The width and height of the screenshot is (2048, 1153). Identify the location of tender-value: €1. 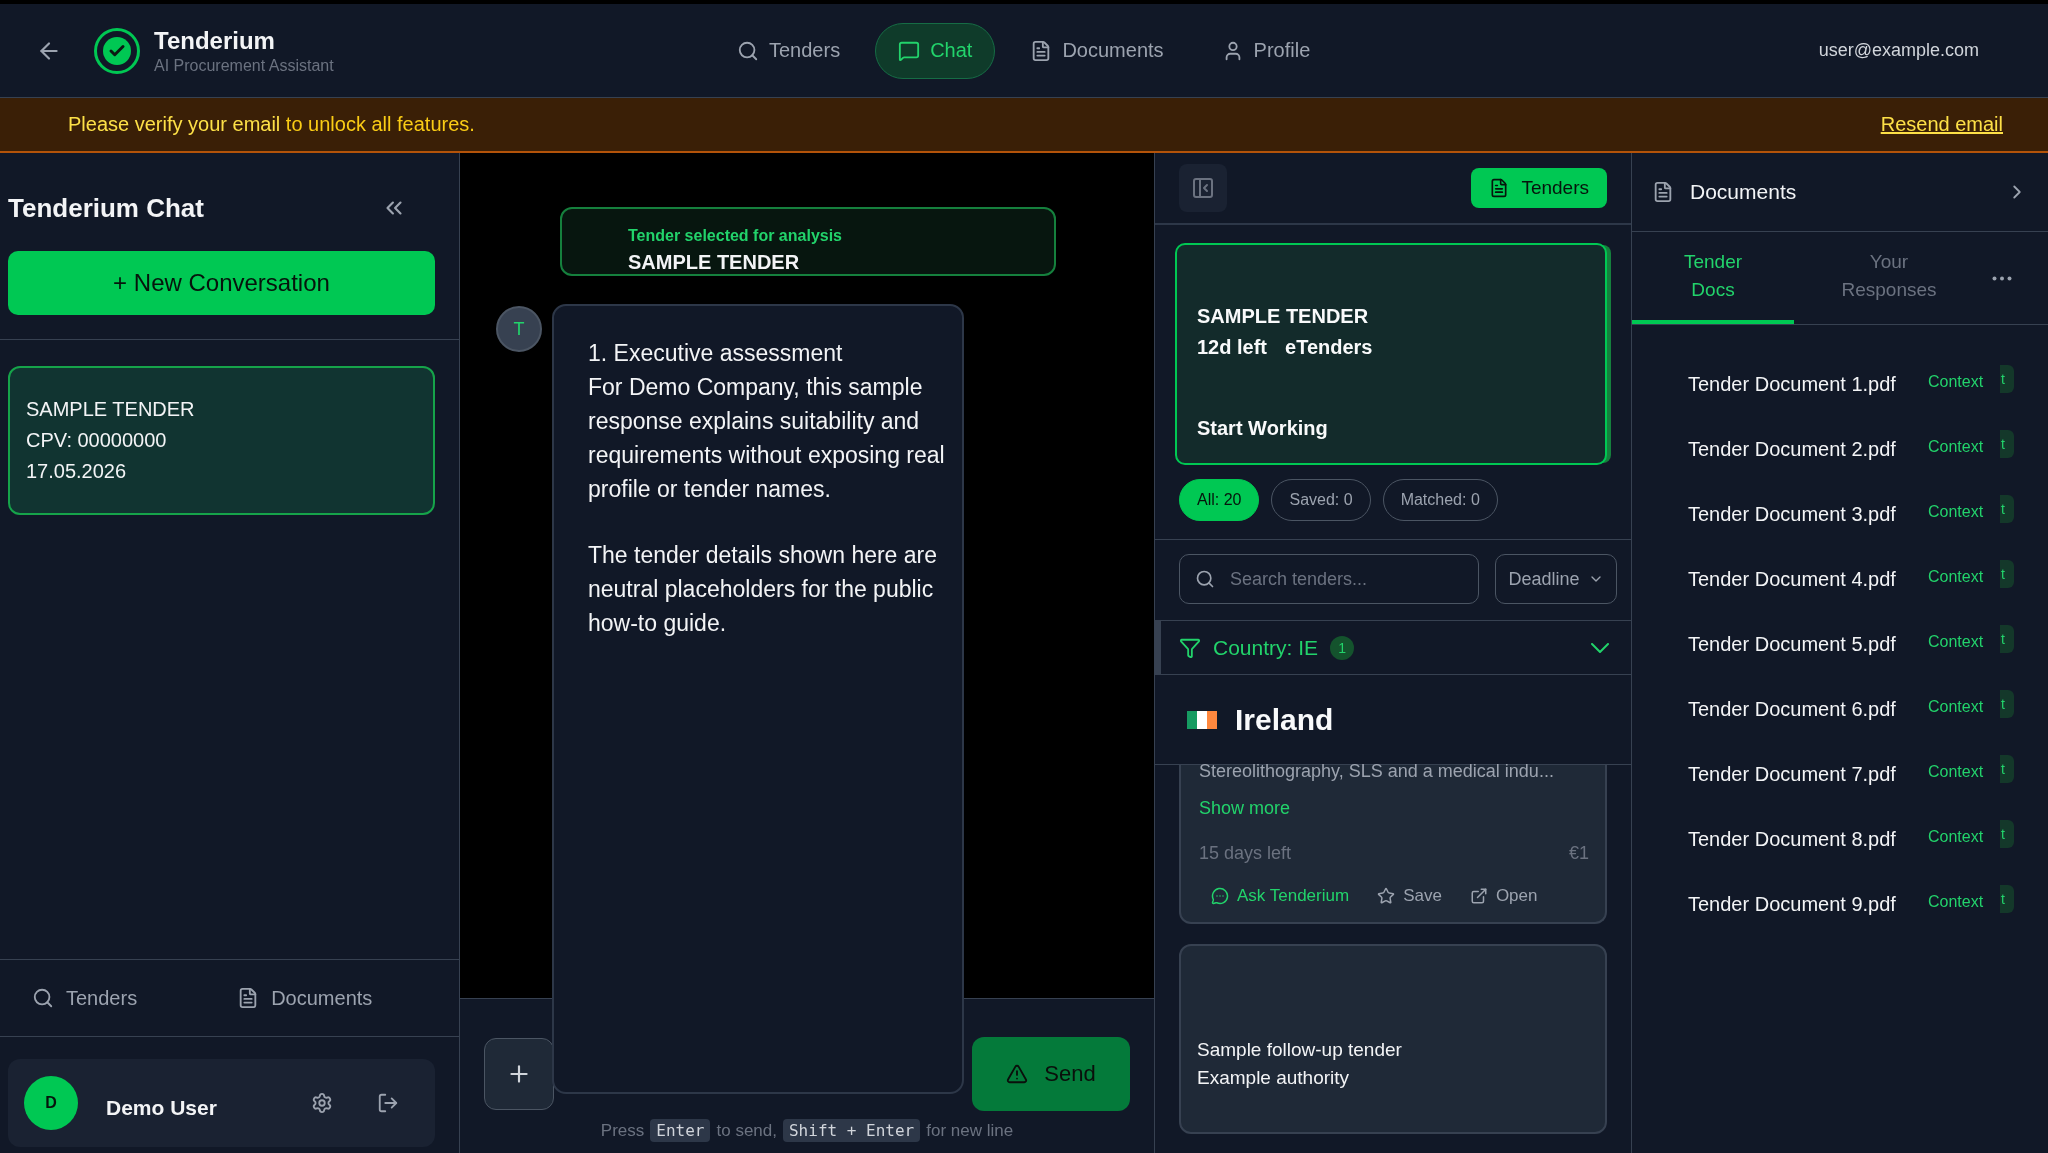
(1578, 853).